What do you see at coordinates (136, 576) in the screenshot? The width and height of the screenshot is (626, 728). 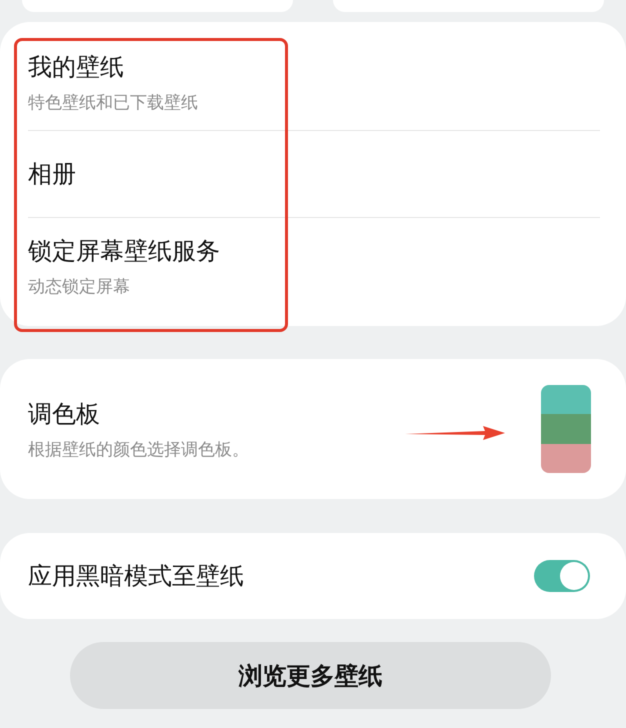 I see `dark-mode-label: 应用黑暗模式至壁纸` at bounding box center [136, 576].